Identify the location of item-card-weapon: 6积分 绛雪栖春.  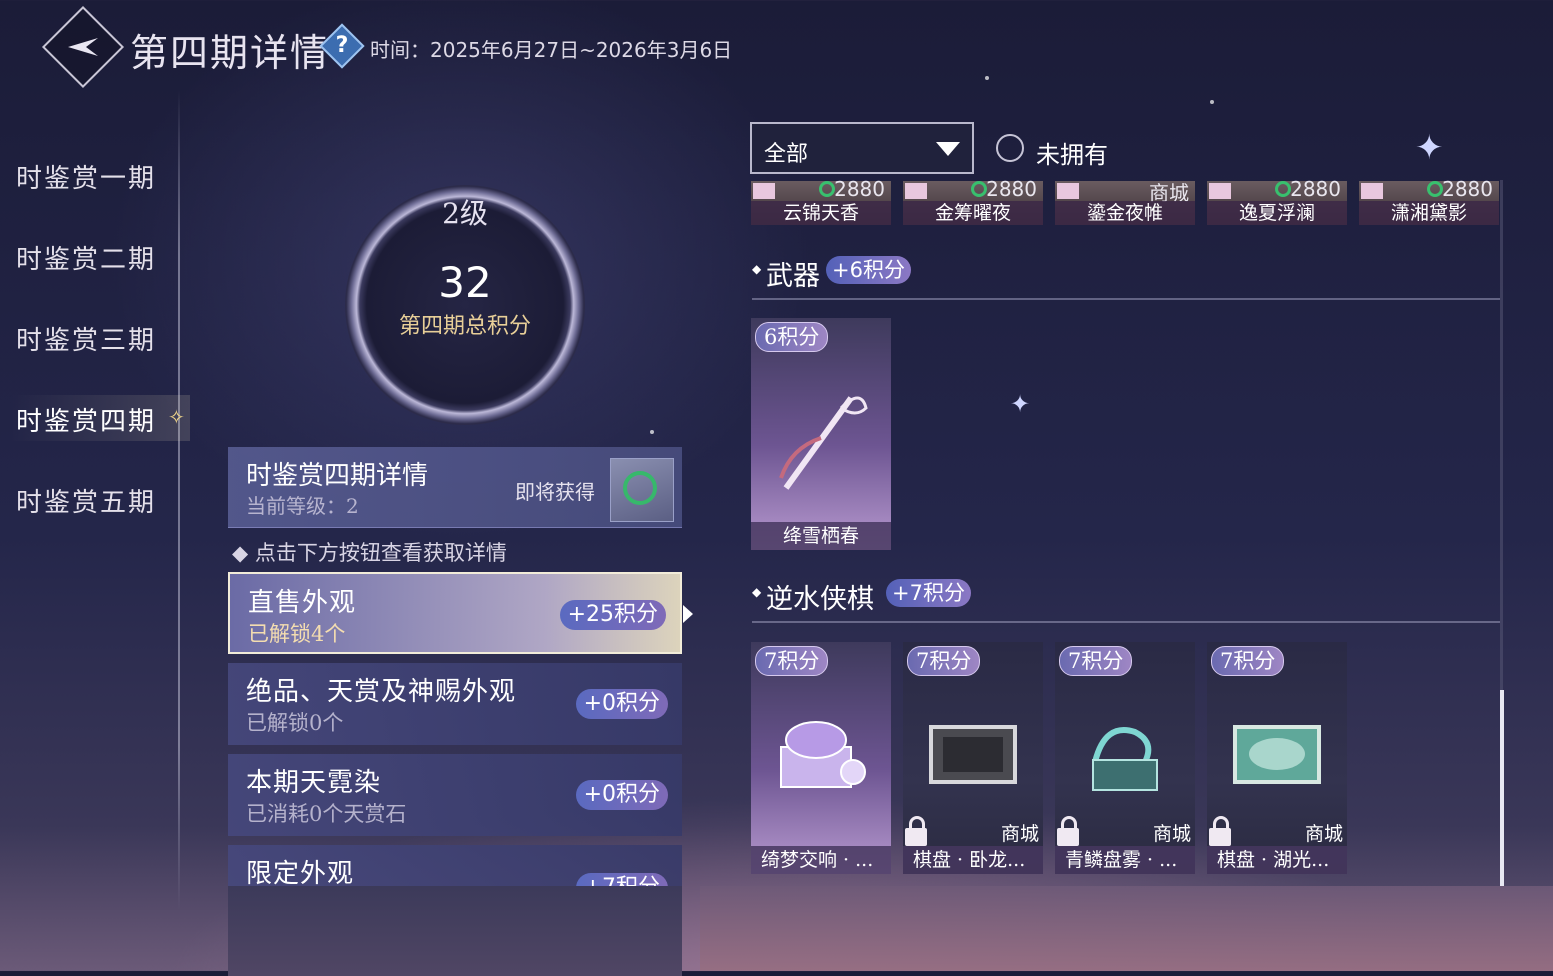
(821, 434).